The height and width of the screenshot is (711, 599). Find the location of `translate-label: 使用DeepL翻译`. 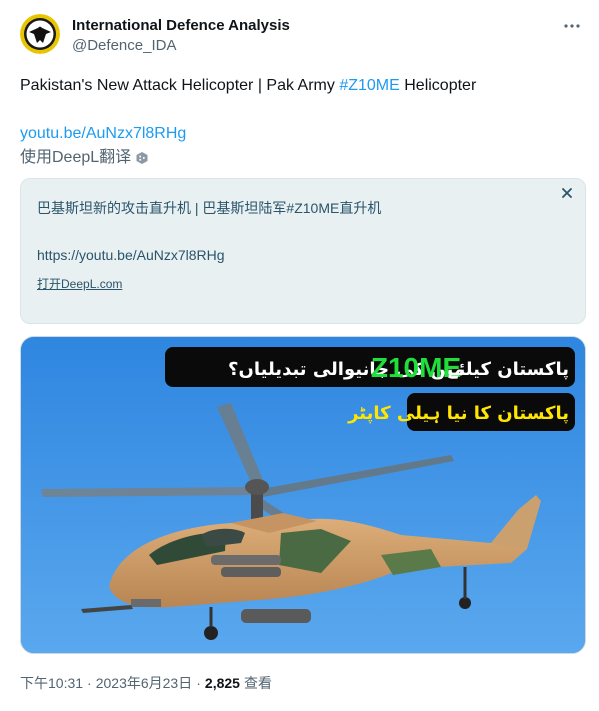

translate-label: 使用DeepL翻译 is located at coordinates (76, 157).